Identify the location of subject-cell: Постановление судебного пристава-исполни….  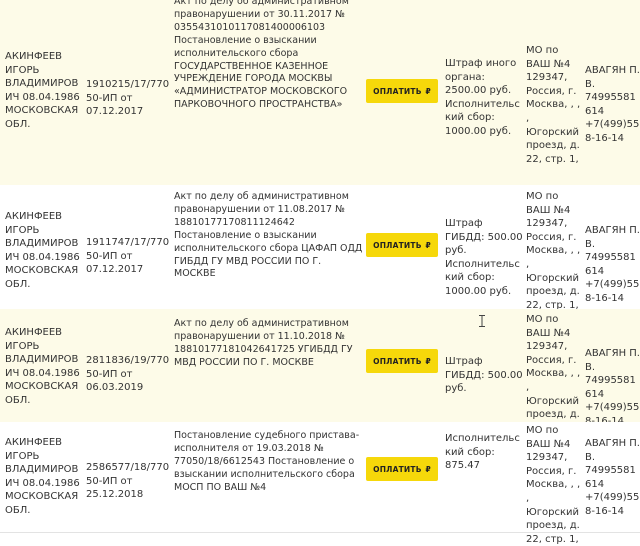
(267, 461).